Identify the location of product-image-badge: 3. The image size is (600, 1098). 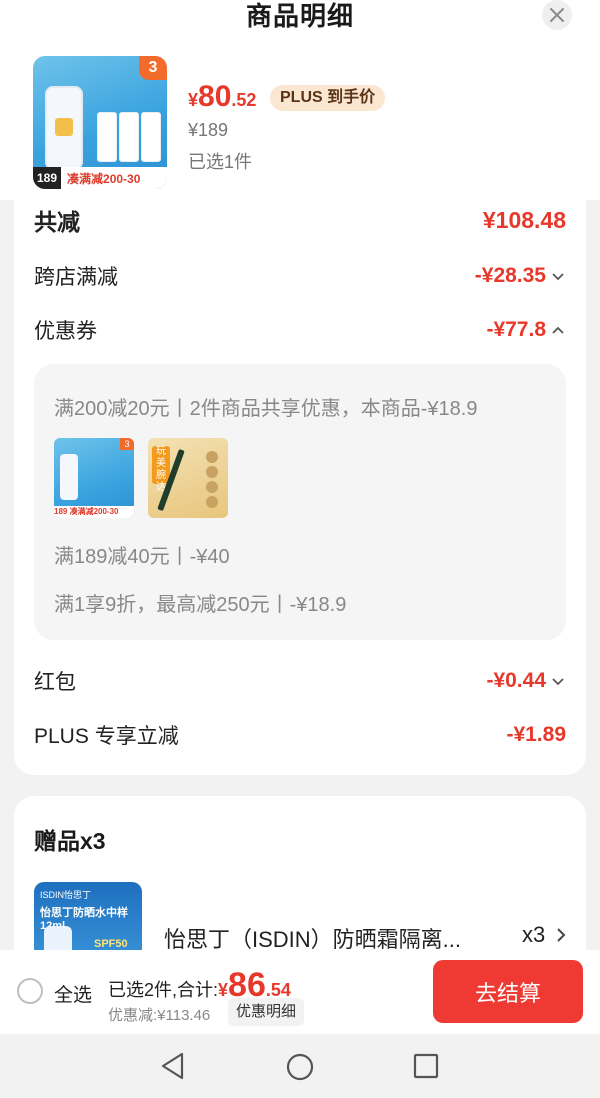
(153, 68).